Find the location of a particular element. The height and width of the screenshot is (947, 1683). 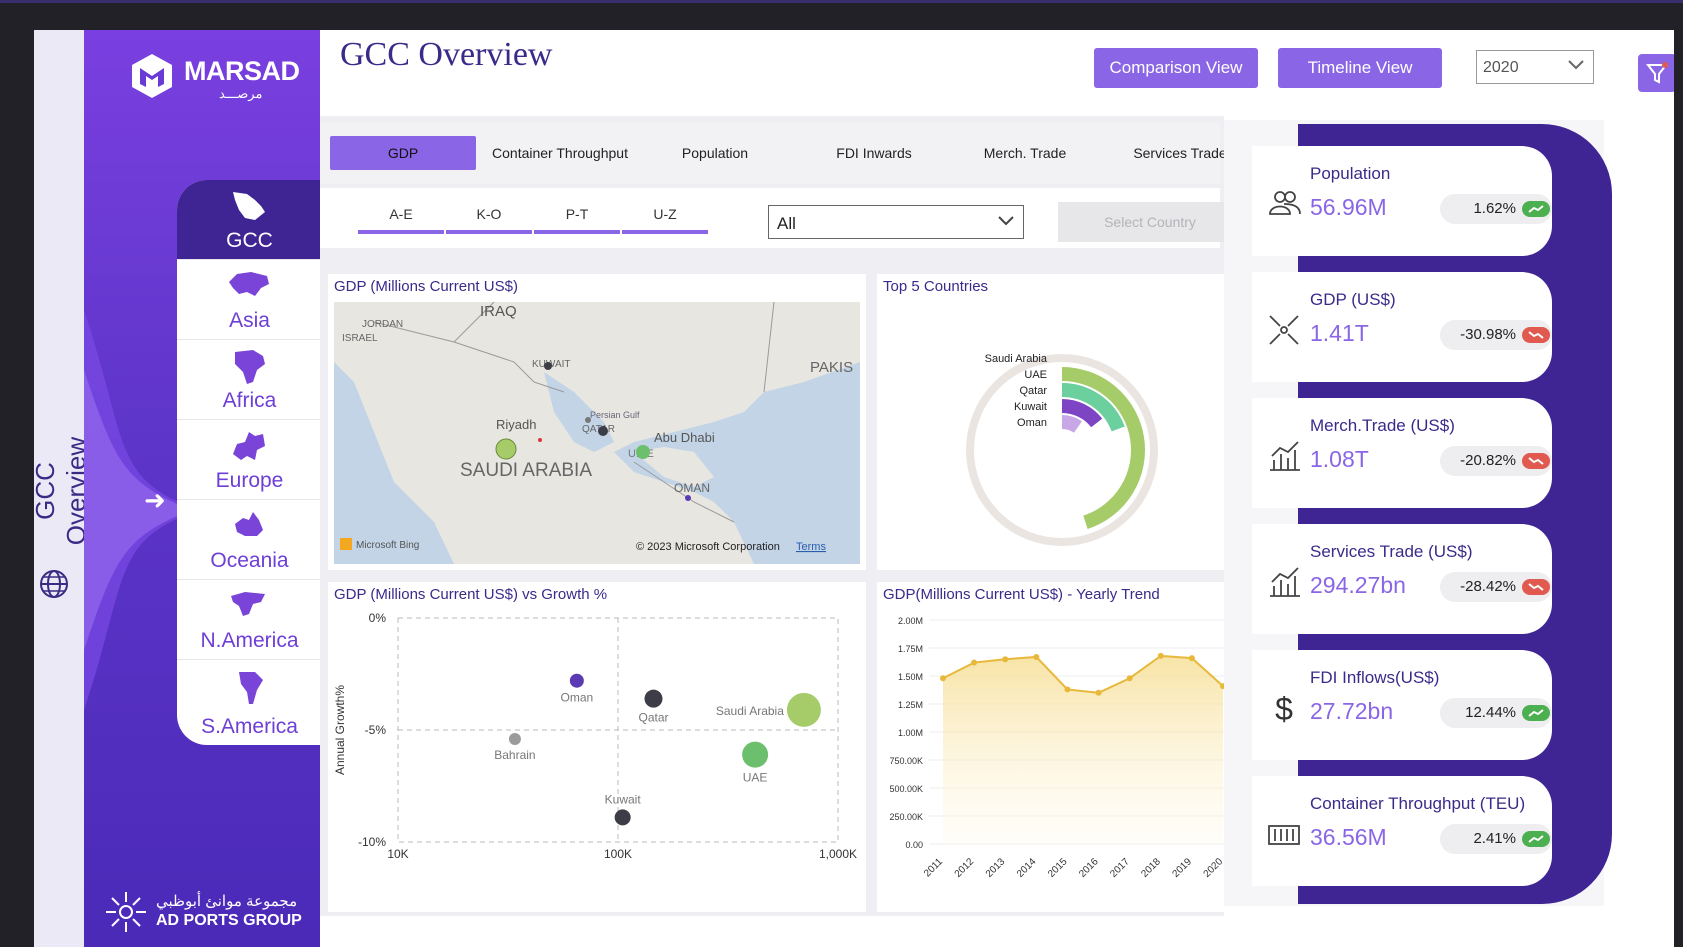

kpi-change-pill: 2.41% is located at coordinates (1496, 839).